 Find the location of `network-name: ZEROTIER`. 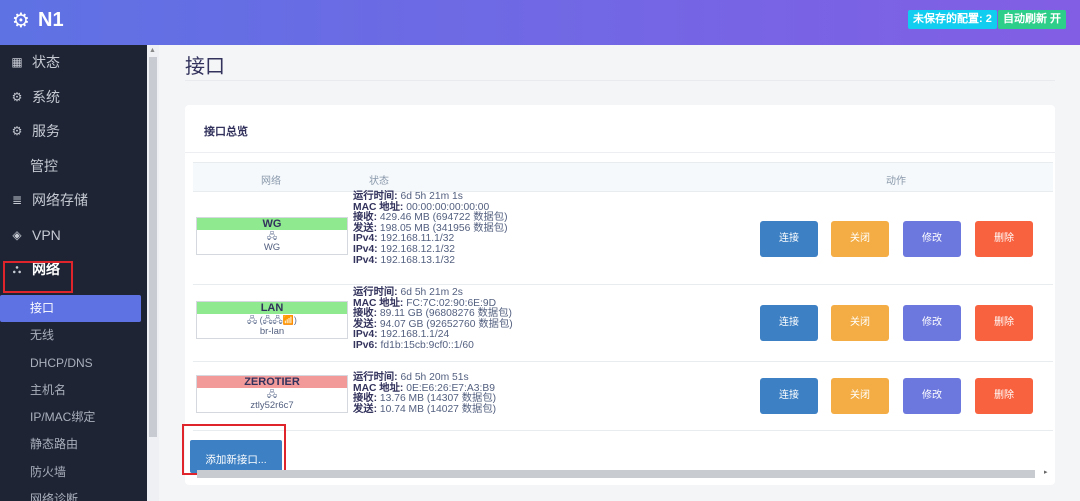

network-name: ZEROTIER is located at coordinates (272, 382).